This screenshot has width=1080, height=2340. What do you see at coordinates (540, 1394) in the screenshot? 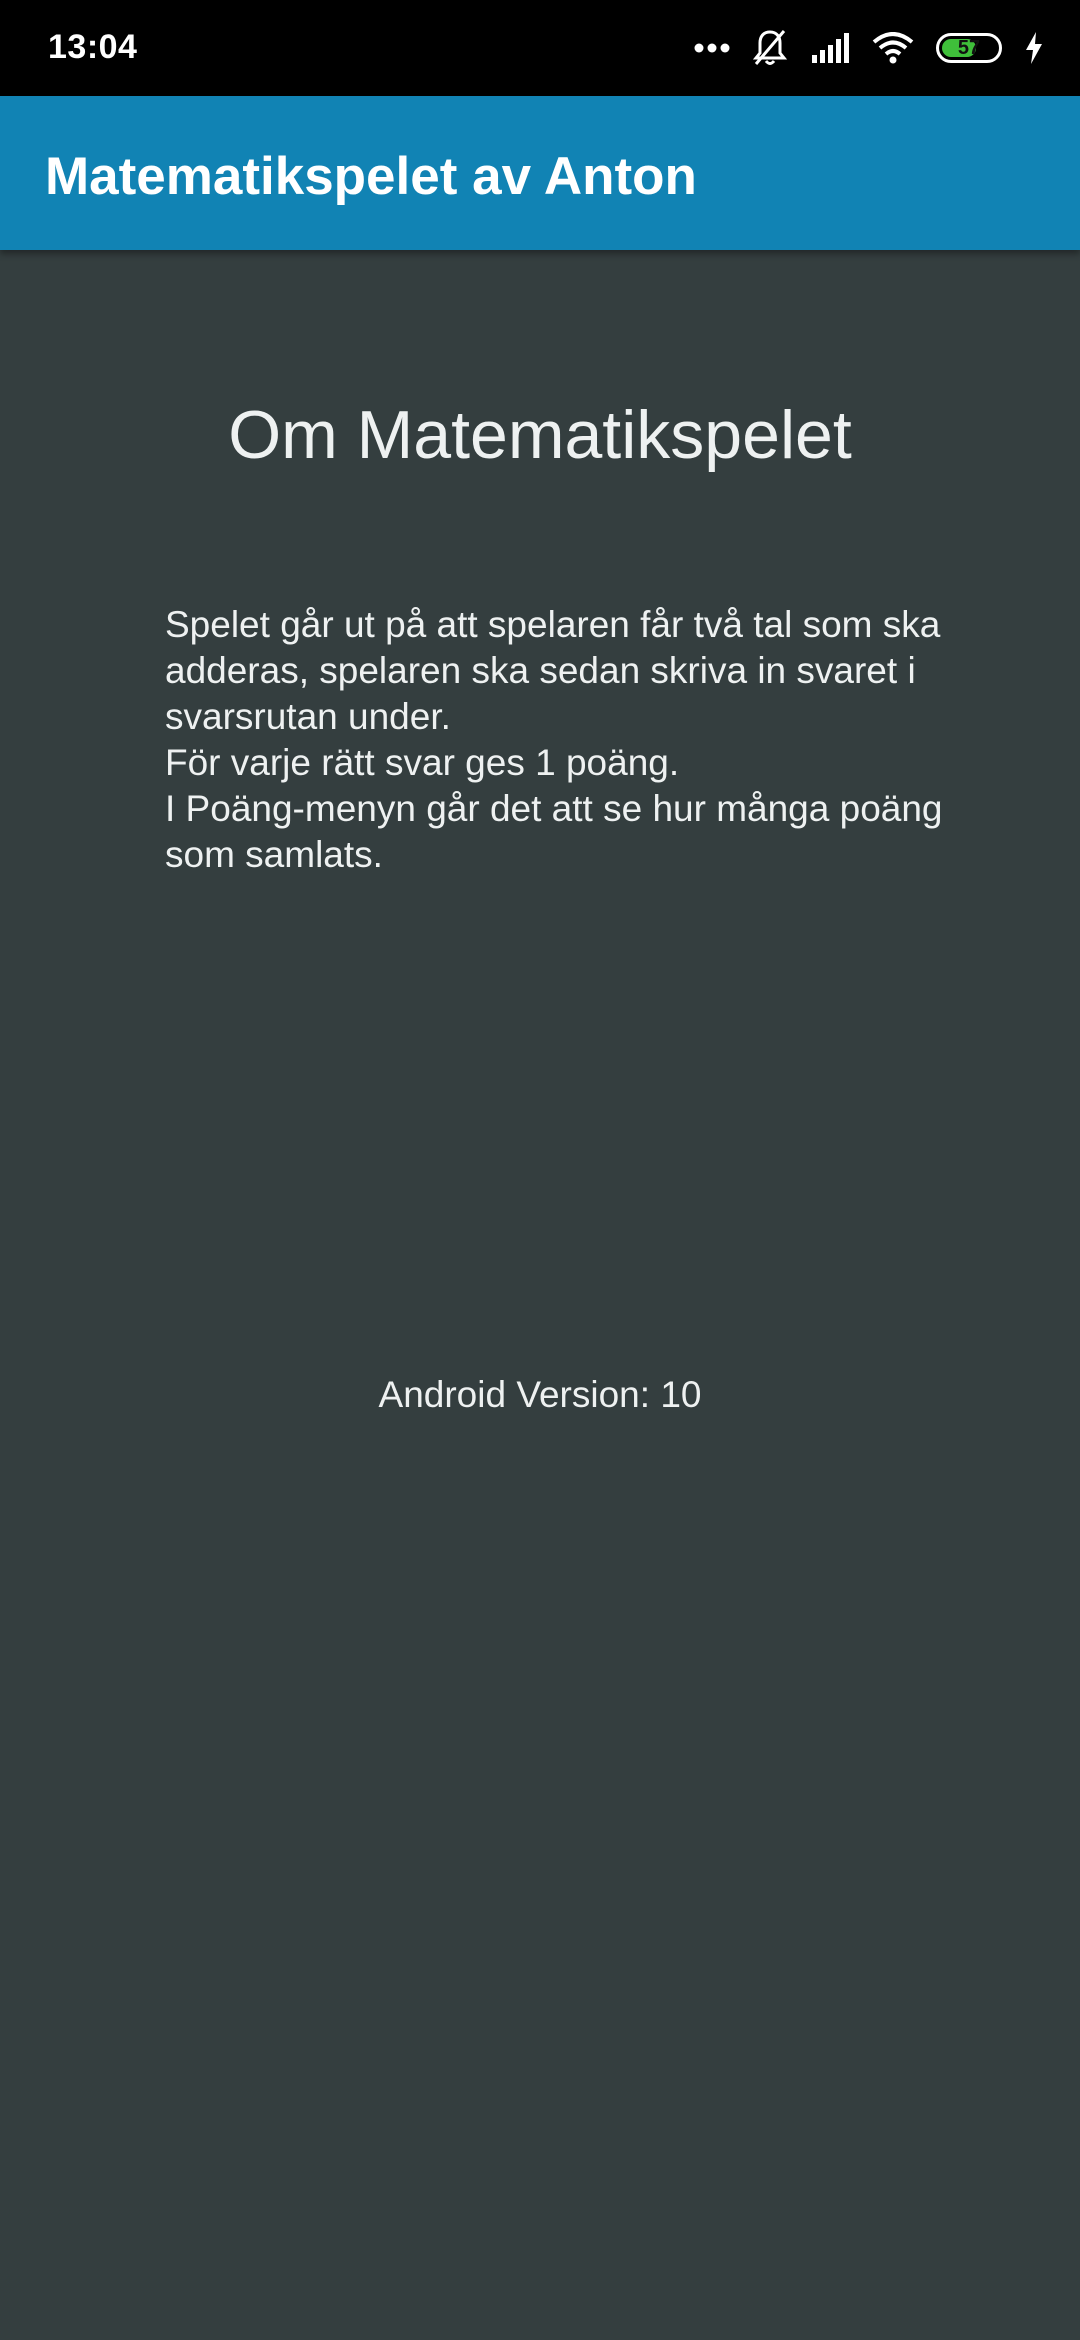
I see `android-version-label: Android Version: 10` at bounding box center [540, 1394].